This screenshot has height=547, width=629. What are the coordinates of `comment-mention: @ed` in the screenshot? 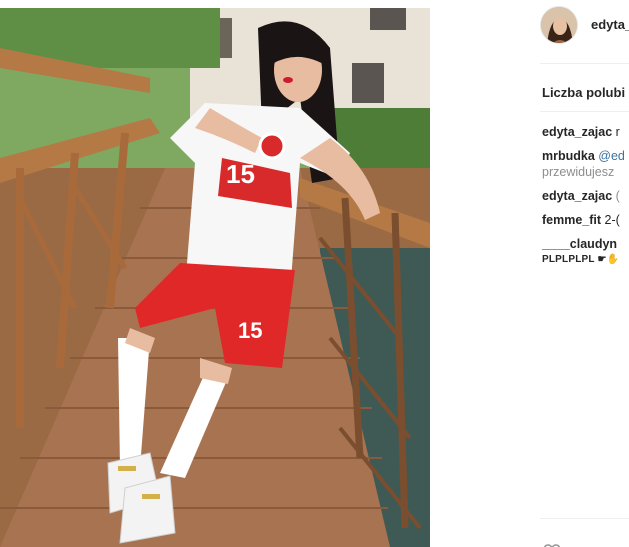 It's located at (611, 156).